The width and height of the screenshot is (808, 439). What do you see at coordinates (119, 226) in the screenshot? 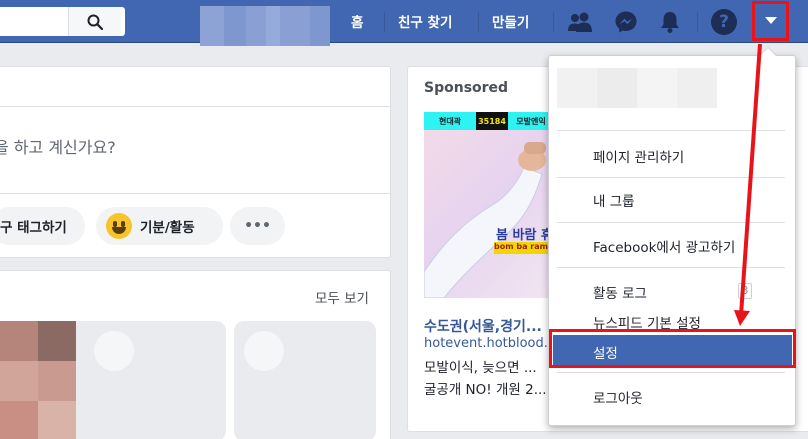
I see `smiley-icon` at bounding box center [119, 226].